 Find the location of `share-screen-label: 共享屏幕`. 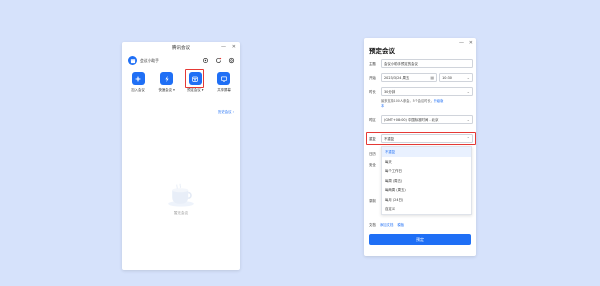

share-screen-label: 共享屏幕 is located at coordinates (224, 90).